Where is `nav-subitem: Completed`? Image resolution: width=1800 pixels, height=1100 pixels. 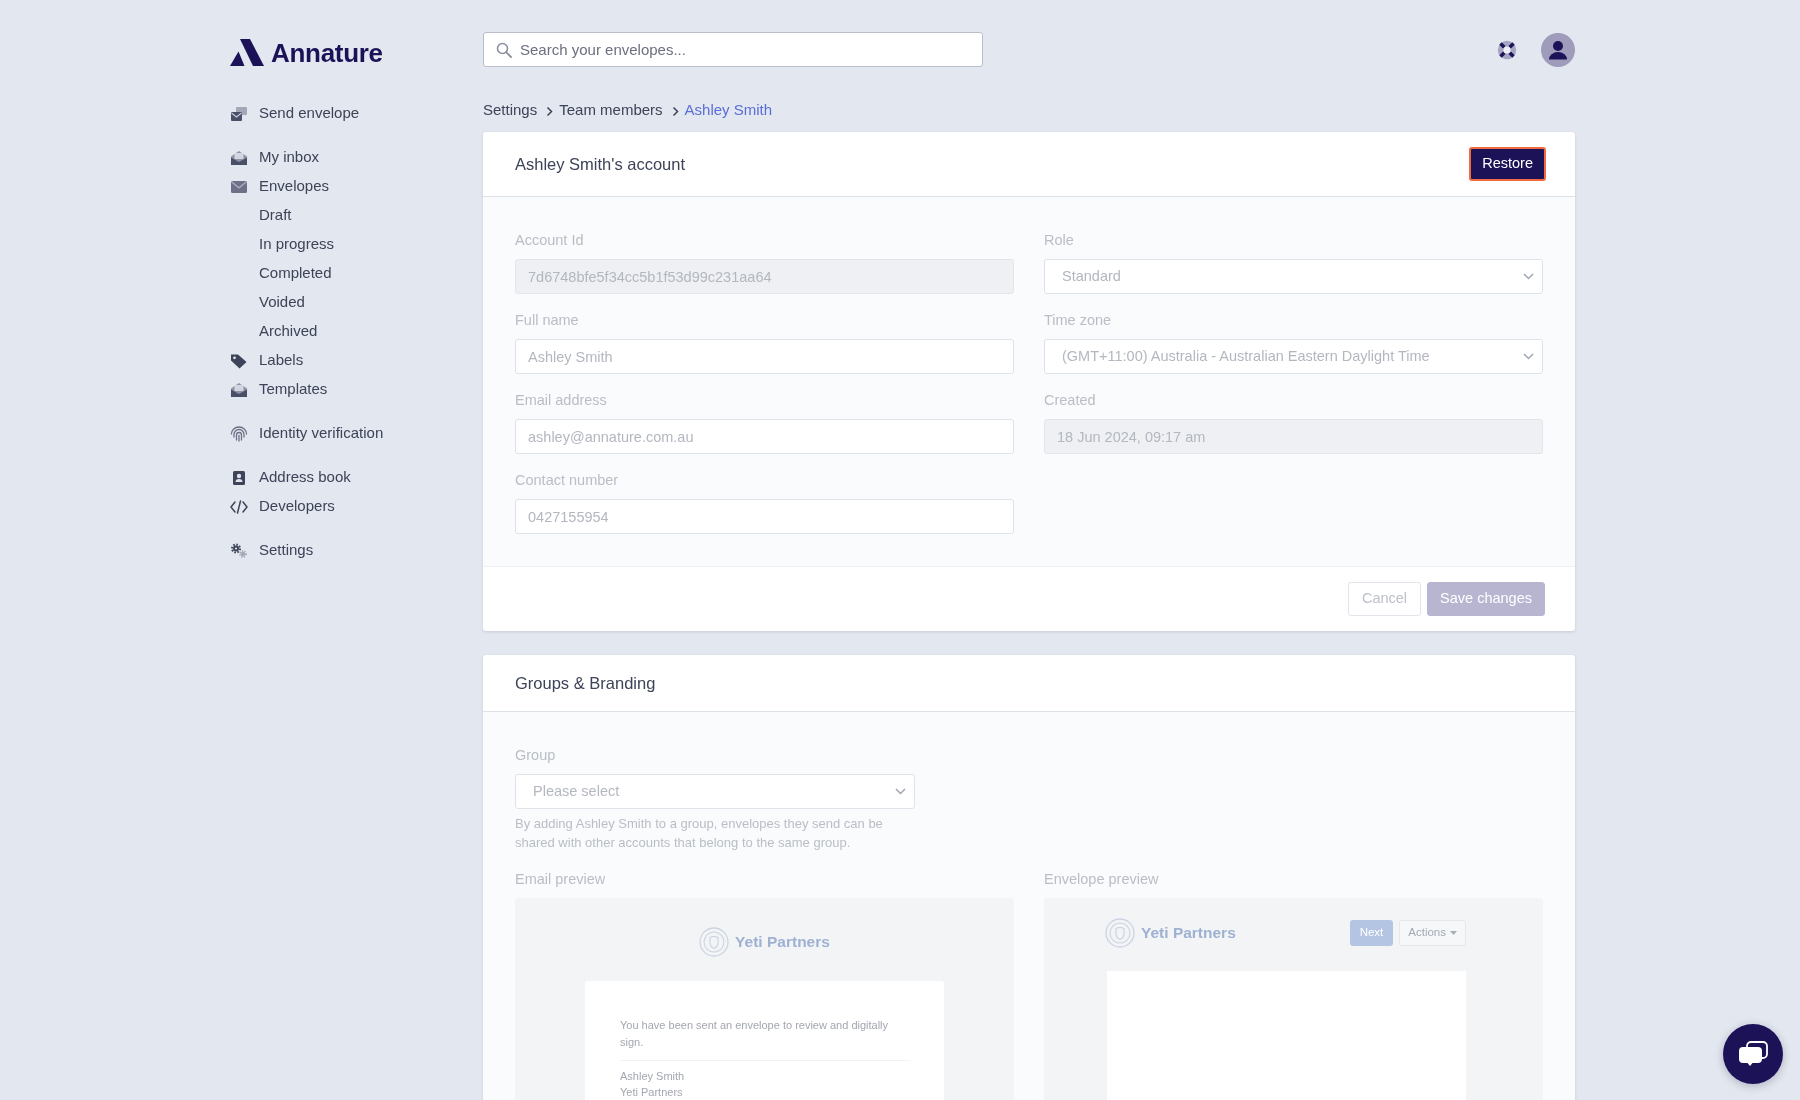
nav-subitem: Completed is located at coordinates (295, 273).